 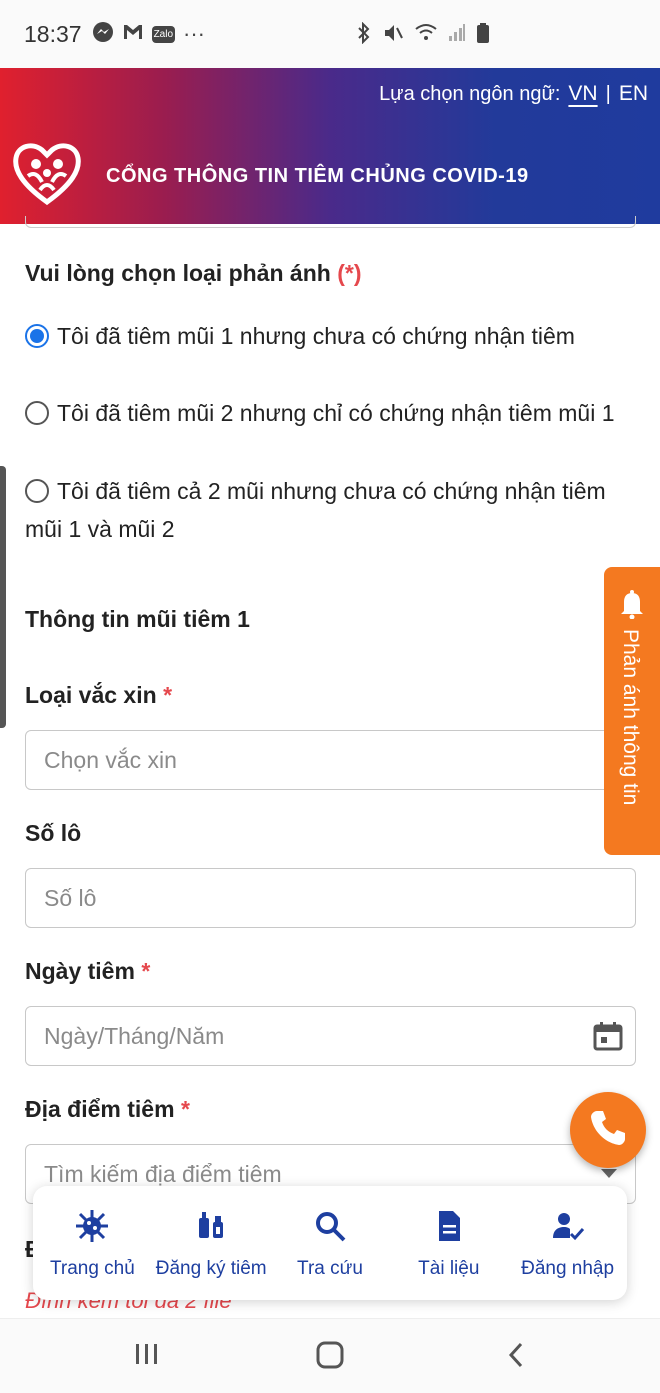 What do you see at coordinates (330, 1268) in the screenshot?
I see `nav-label: Tra cứu` at bounding box center [330, 1268].